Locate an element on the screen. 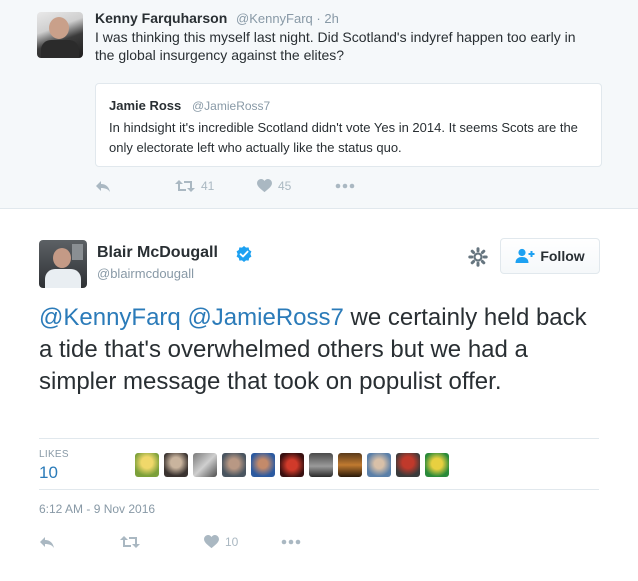 Image resolution: width=638 pixels, height=581 pixels. main-action-bar: 10 is located at coordinates (170, 542).